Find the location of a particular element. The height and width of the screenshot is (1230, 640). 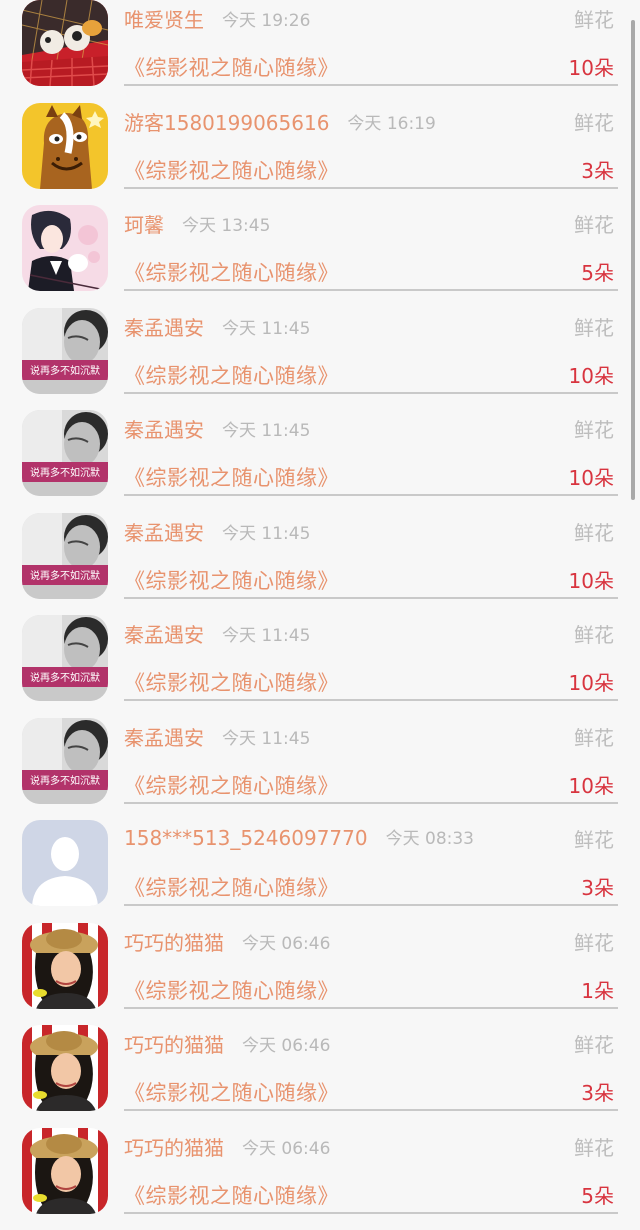

gift-record-row: 唯爱贤生今天 19:26 鲜花 《综影视之随心随缘》 10朵 is located at coordinates (320, 51).